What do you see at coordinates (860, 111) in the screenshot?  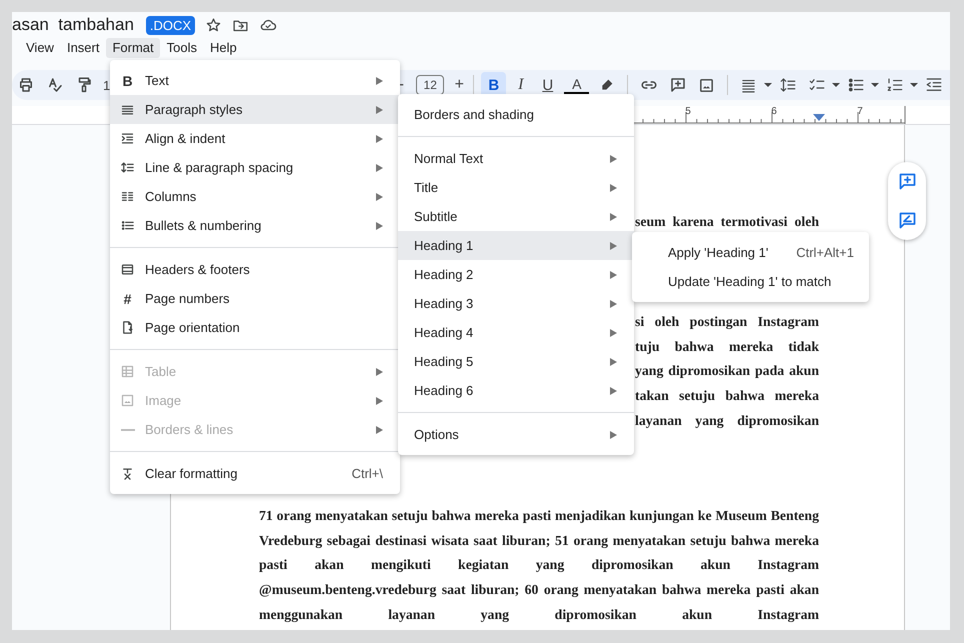 I see `ruler-number: 7` at bounding box center [860, 111].